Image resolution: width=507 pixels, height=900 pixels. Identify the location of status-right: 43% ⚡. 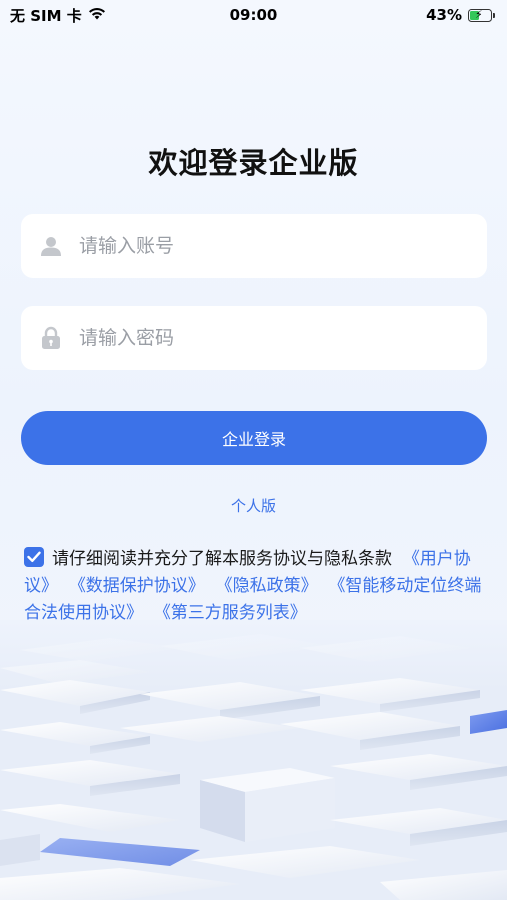
(460, 15).